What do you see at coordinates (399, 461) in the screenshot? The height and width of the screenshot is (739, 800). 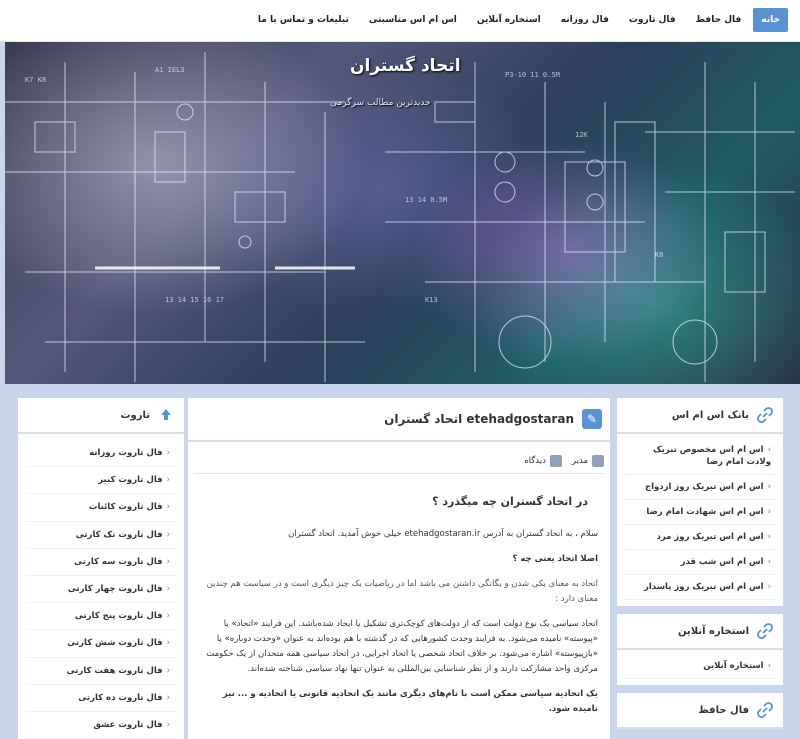 I see `article-meta: مدیر دیدگاه` at bounding box center [399, 461].